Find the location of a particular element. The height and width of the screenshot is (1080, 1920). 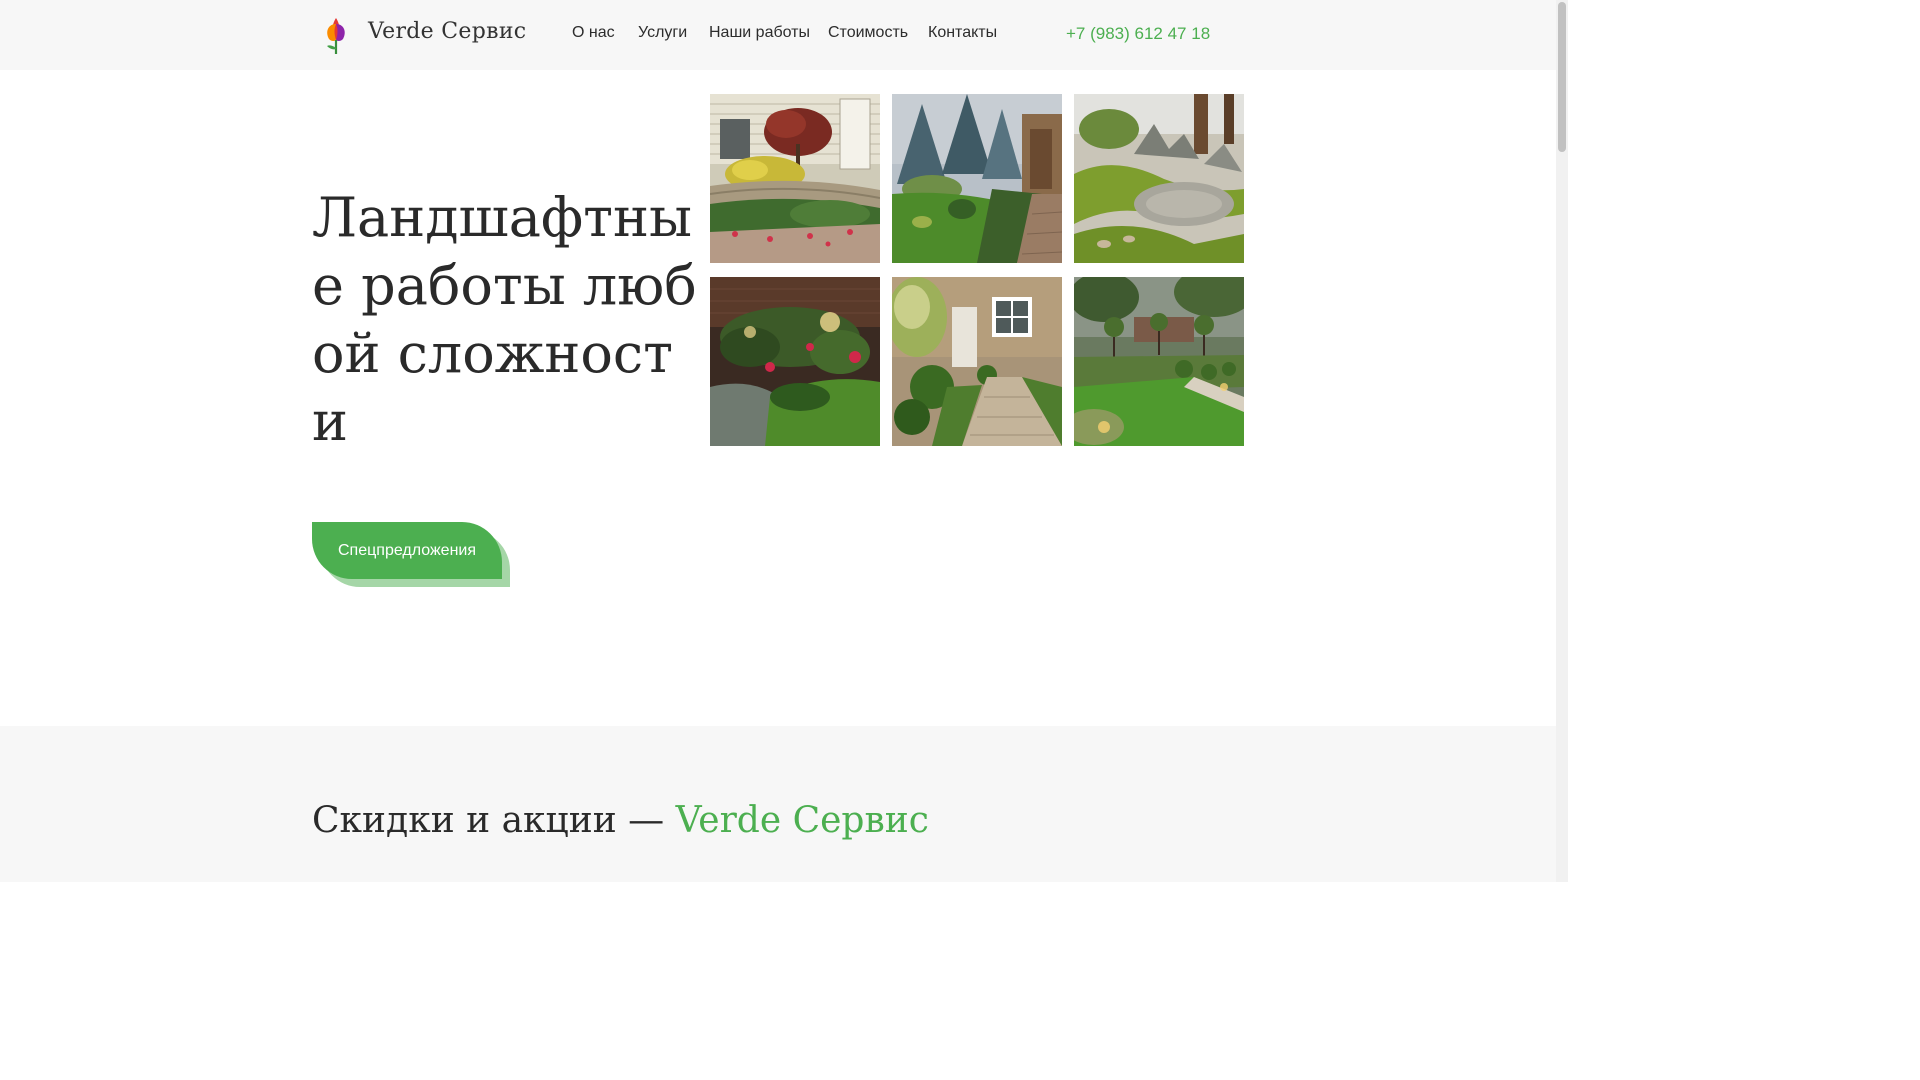

works-gallery is located at coordinates (977, 270).